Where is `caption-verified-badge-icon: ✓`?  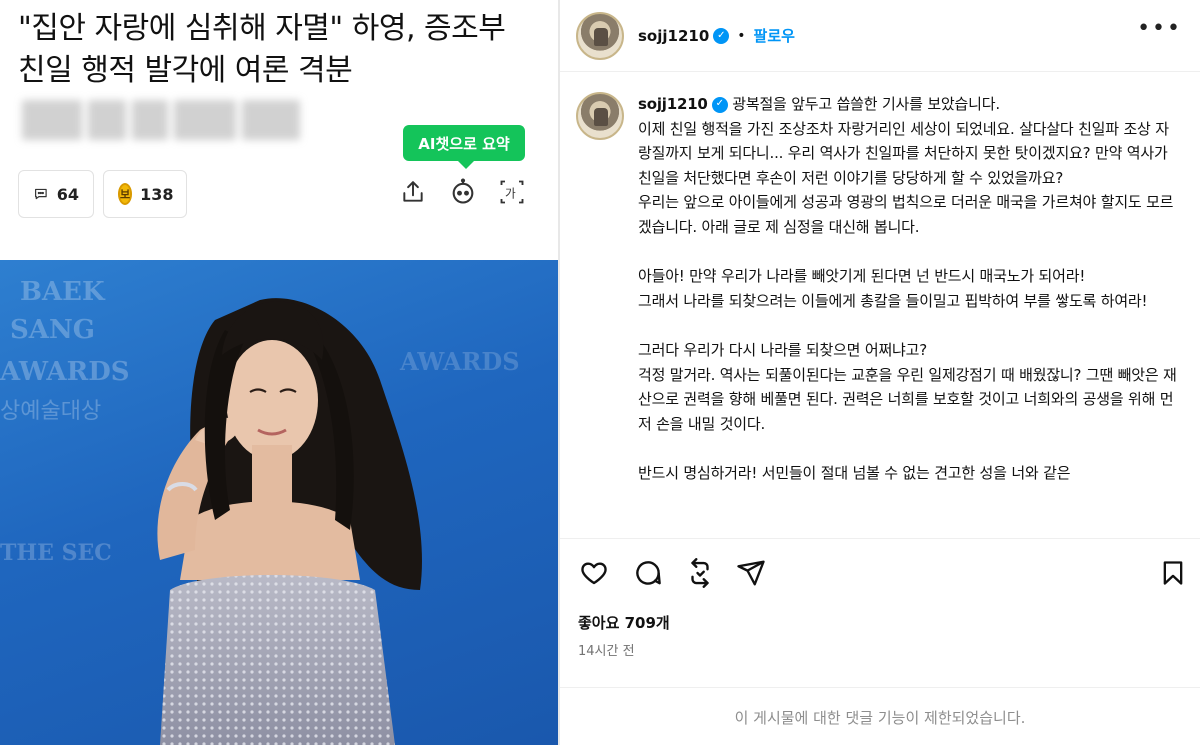 caption-verified-badge-icon: ✓ is located at coordinates (719, 104).